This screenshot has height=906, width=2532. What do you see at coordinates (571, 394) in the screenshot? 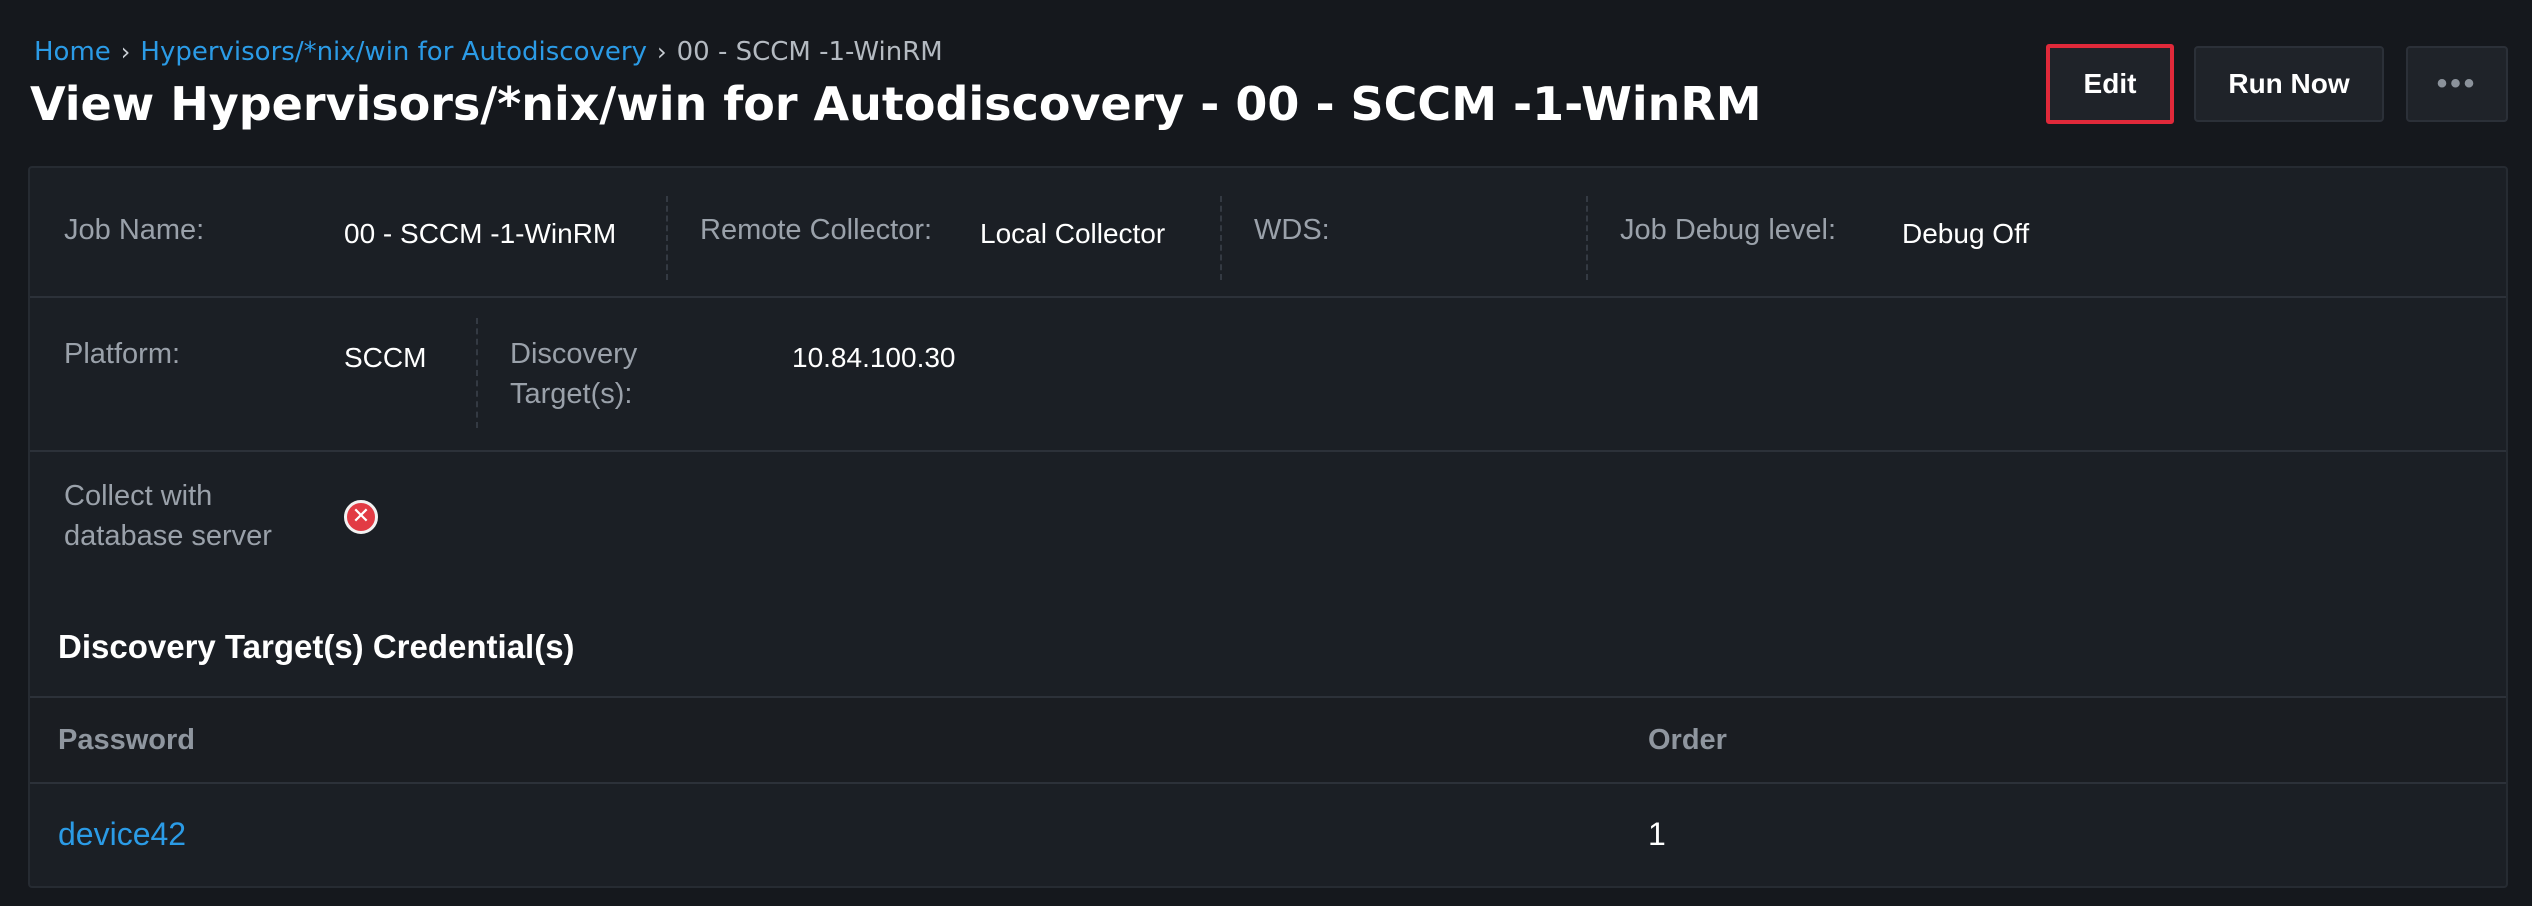
I see `discovery-targets-label-line2: Target(s):` at bounding box center [571, 394].